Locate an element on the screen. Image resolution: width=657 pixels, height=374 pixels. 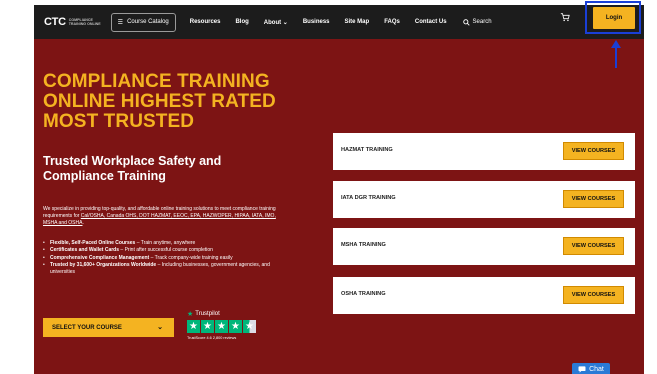
feature-title: Comprehensive Compliance Management is located at coordinates (100, 257).